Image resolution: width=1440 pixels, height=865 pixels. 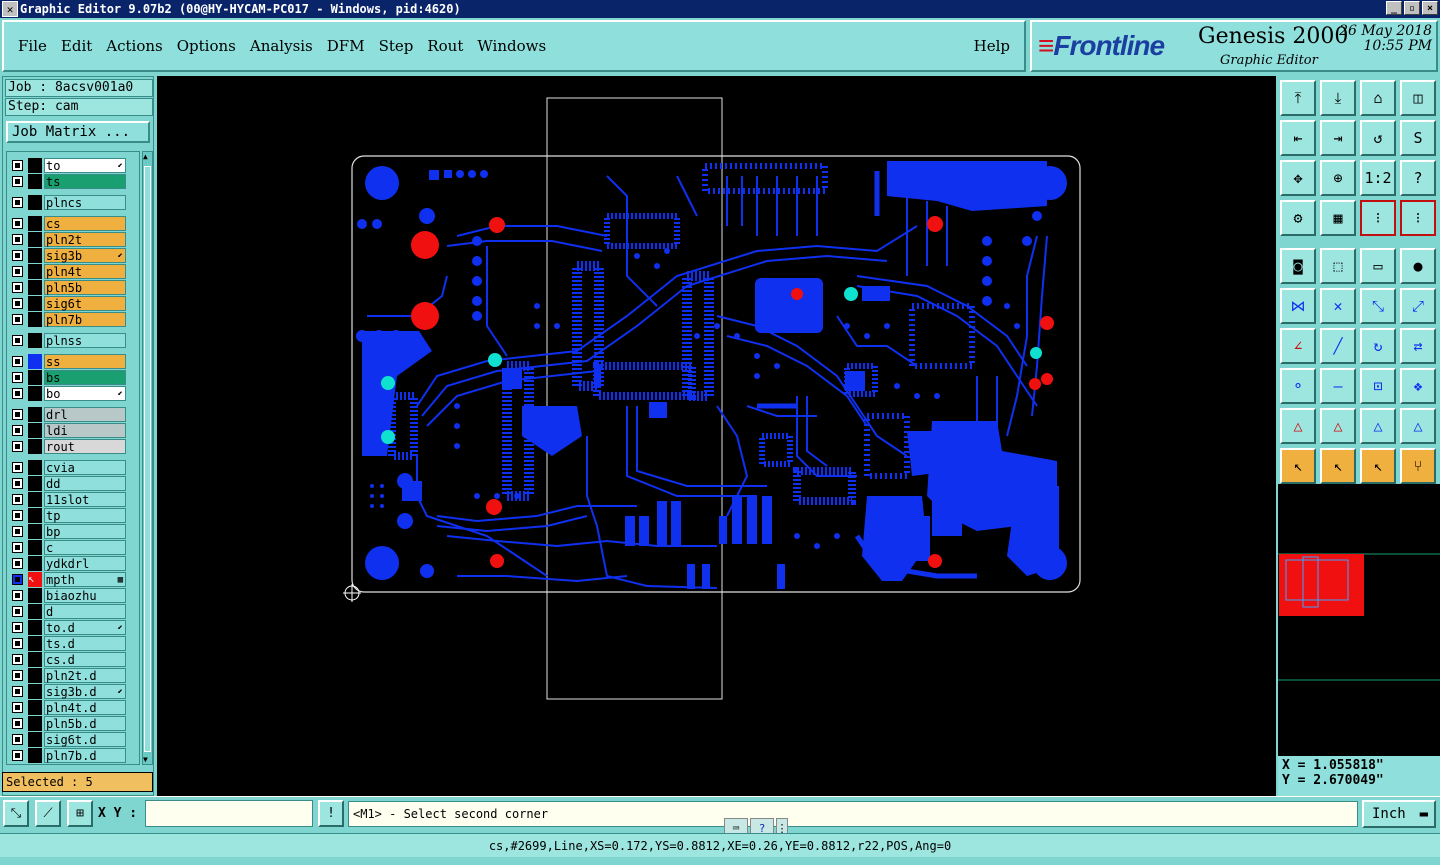 What do you see at coordinates (1418, 266) in the screenshot?
I see `pad-button: ●` at bounding box center [1418, 266].